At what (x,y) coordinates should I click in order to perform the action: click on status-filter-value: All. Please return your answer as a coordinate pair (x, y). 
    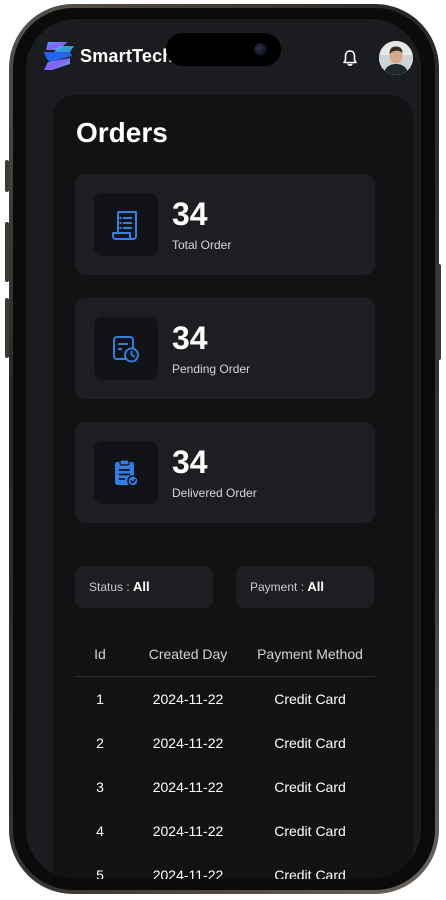
    Looking at the image, I should click on (141, 586).